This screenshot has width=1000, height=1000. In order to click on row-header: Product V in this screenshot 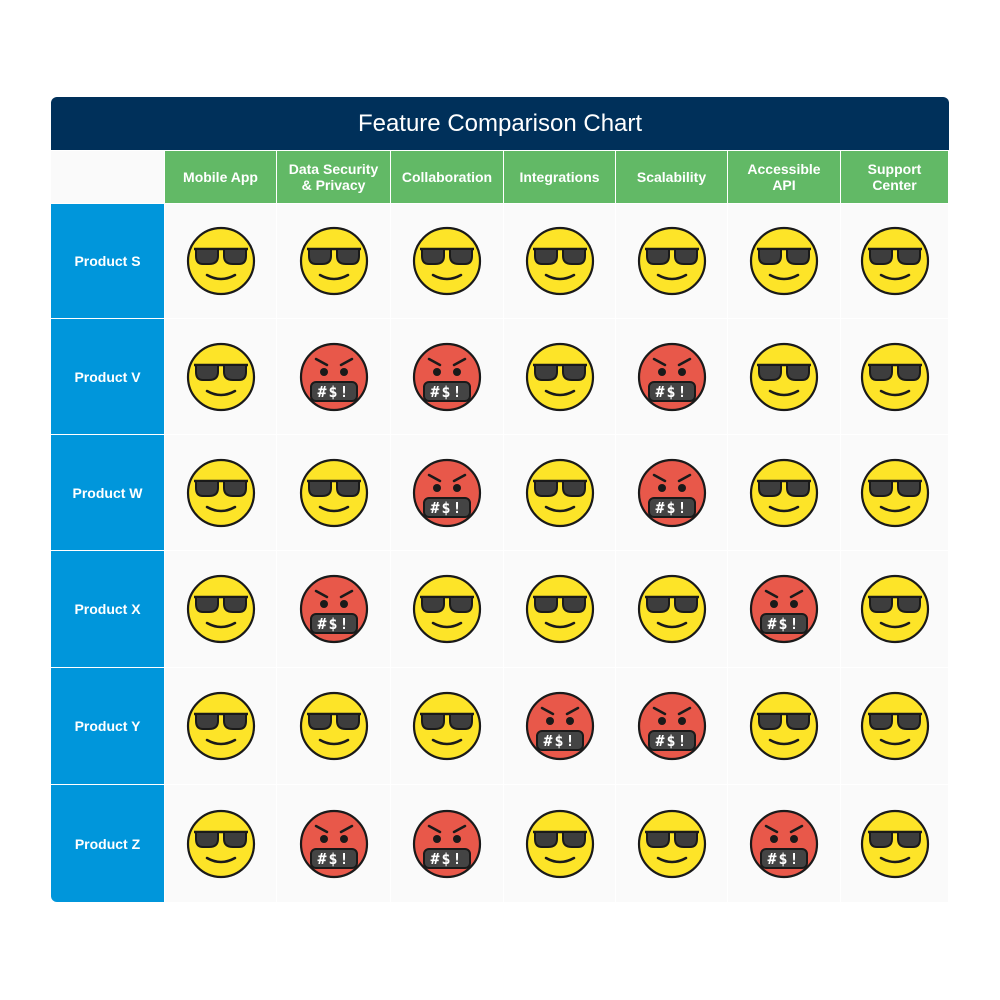, I will do `click(107, 376)`.